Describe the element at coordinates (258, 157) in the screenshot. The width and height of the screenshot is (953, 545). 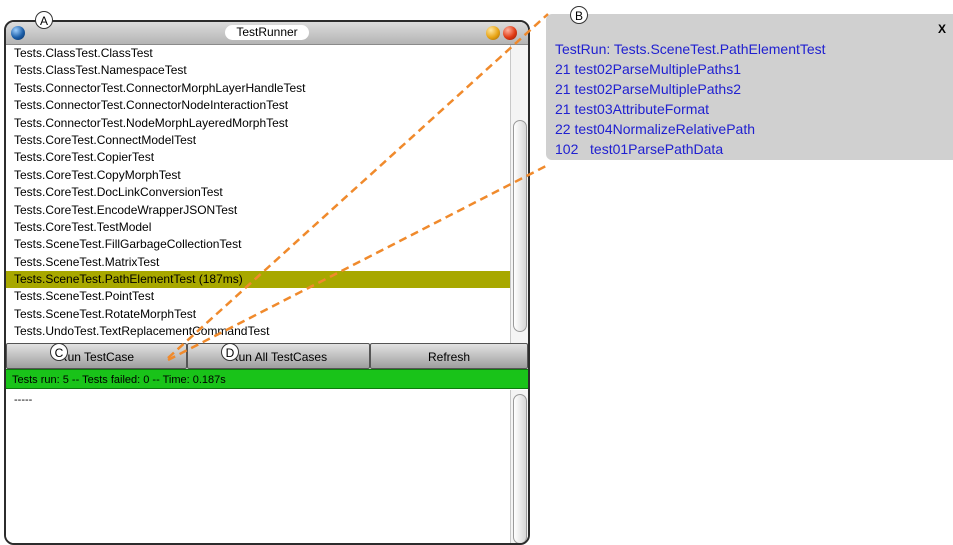
I see `test-list-item: Tests.CoreTest.CopierTest` at that location.